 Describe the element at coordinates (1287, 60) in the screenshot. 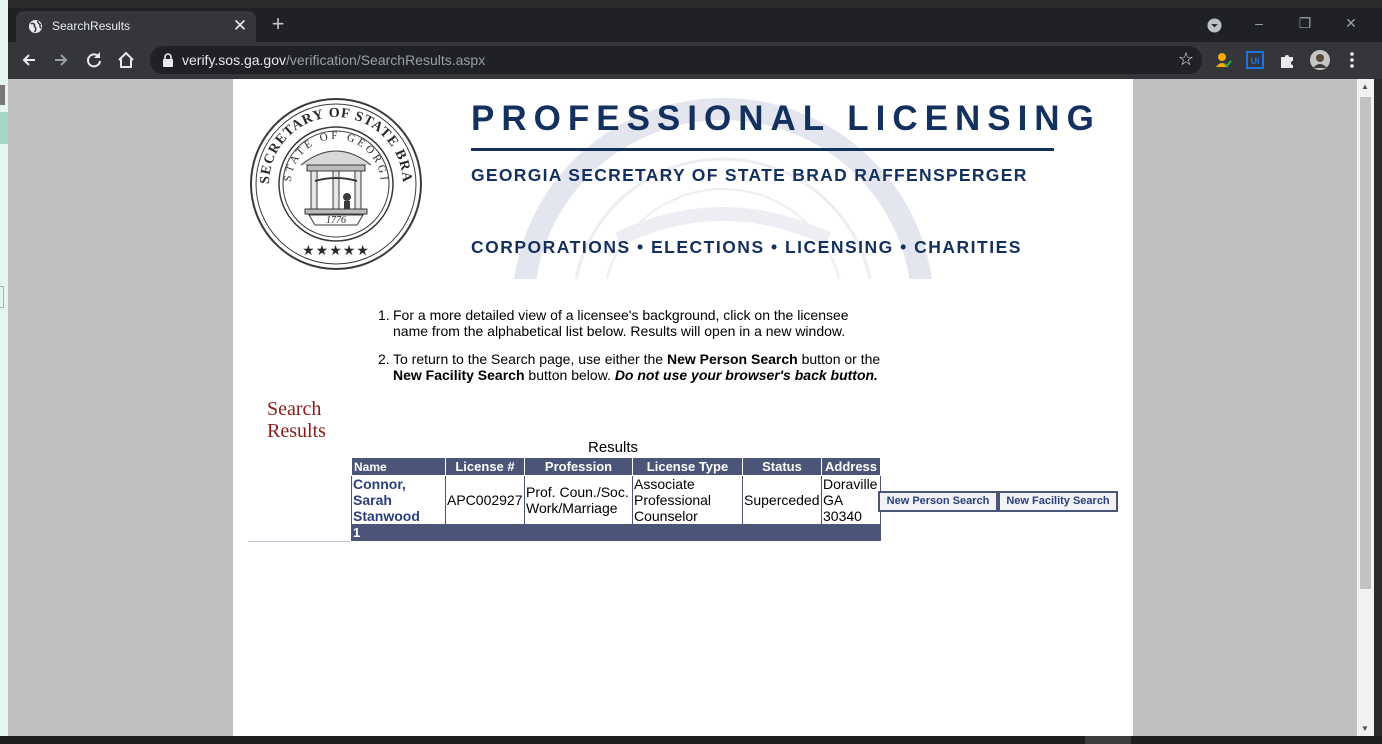

I see `extensions-puzzle-icon` at that location.